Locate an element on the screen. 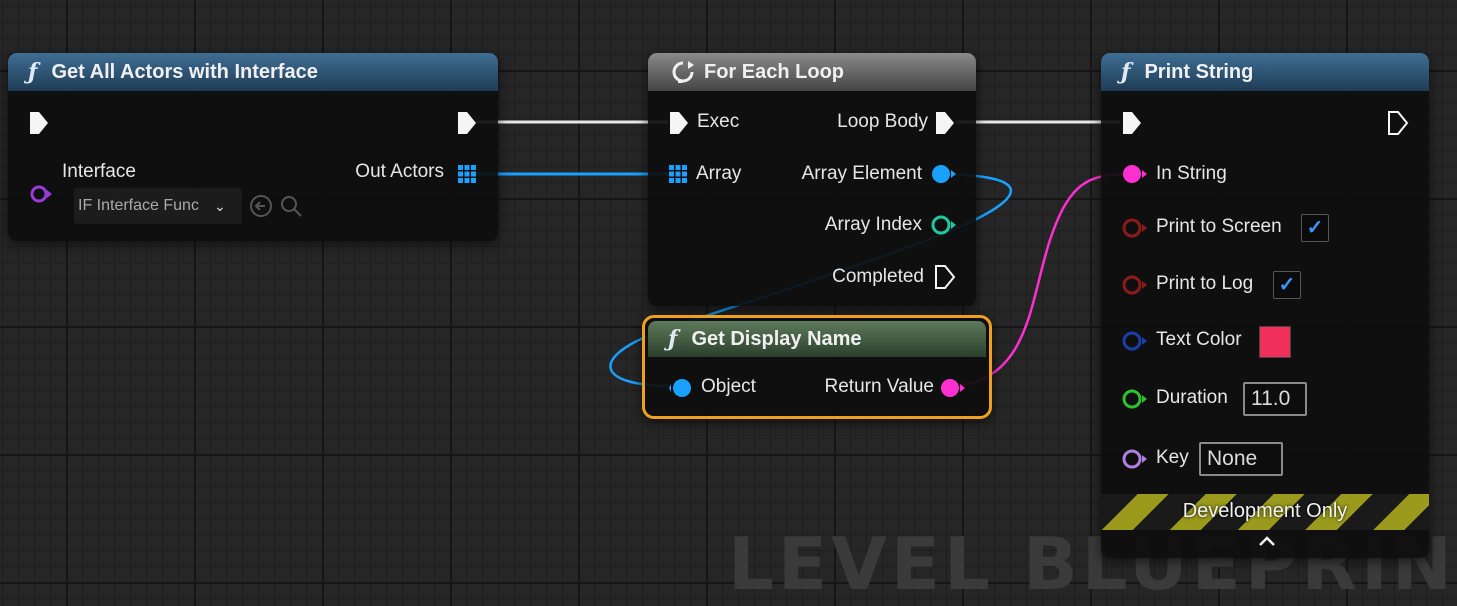 The width and height of the screenshot is (1457, 606). node-title: Get Display Name is located at coordinates (776, 338).